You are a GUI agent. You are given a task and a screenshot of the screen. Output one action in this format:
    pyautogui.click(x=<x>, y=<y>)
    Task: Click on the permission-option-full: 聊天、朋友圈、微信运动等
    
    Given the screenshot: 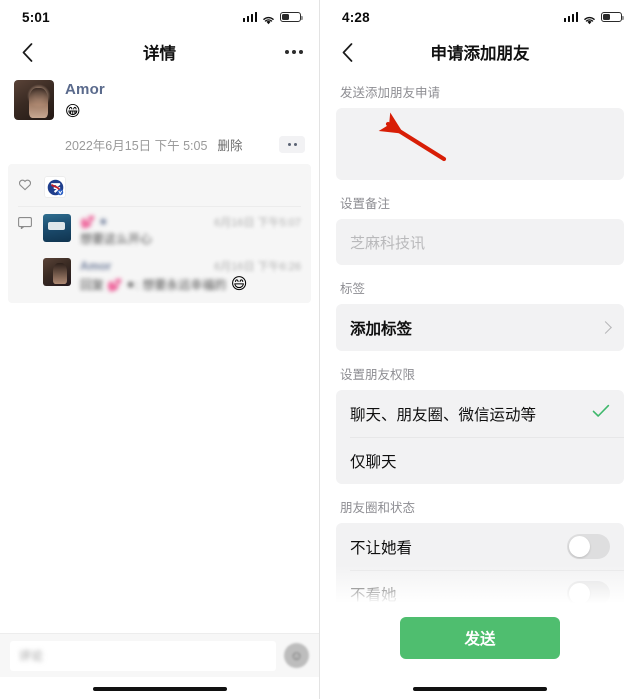 What is the action you would take?
    pyautogui.click(x=480, y=413)
    